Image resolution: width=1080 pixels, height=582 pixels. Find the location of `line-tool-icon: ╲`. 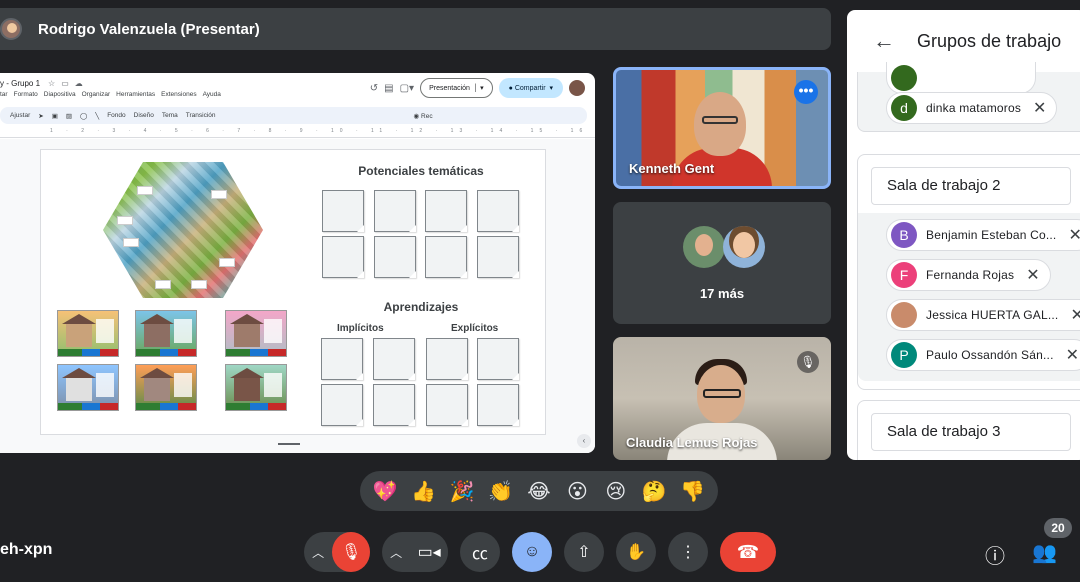

line-tool-icon: ╲ is located at coordinates (97, 116).